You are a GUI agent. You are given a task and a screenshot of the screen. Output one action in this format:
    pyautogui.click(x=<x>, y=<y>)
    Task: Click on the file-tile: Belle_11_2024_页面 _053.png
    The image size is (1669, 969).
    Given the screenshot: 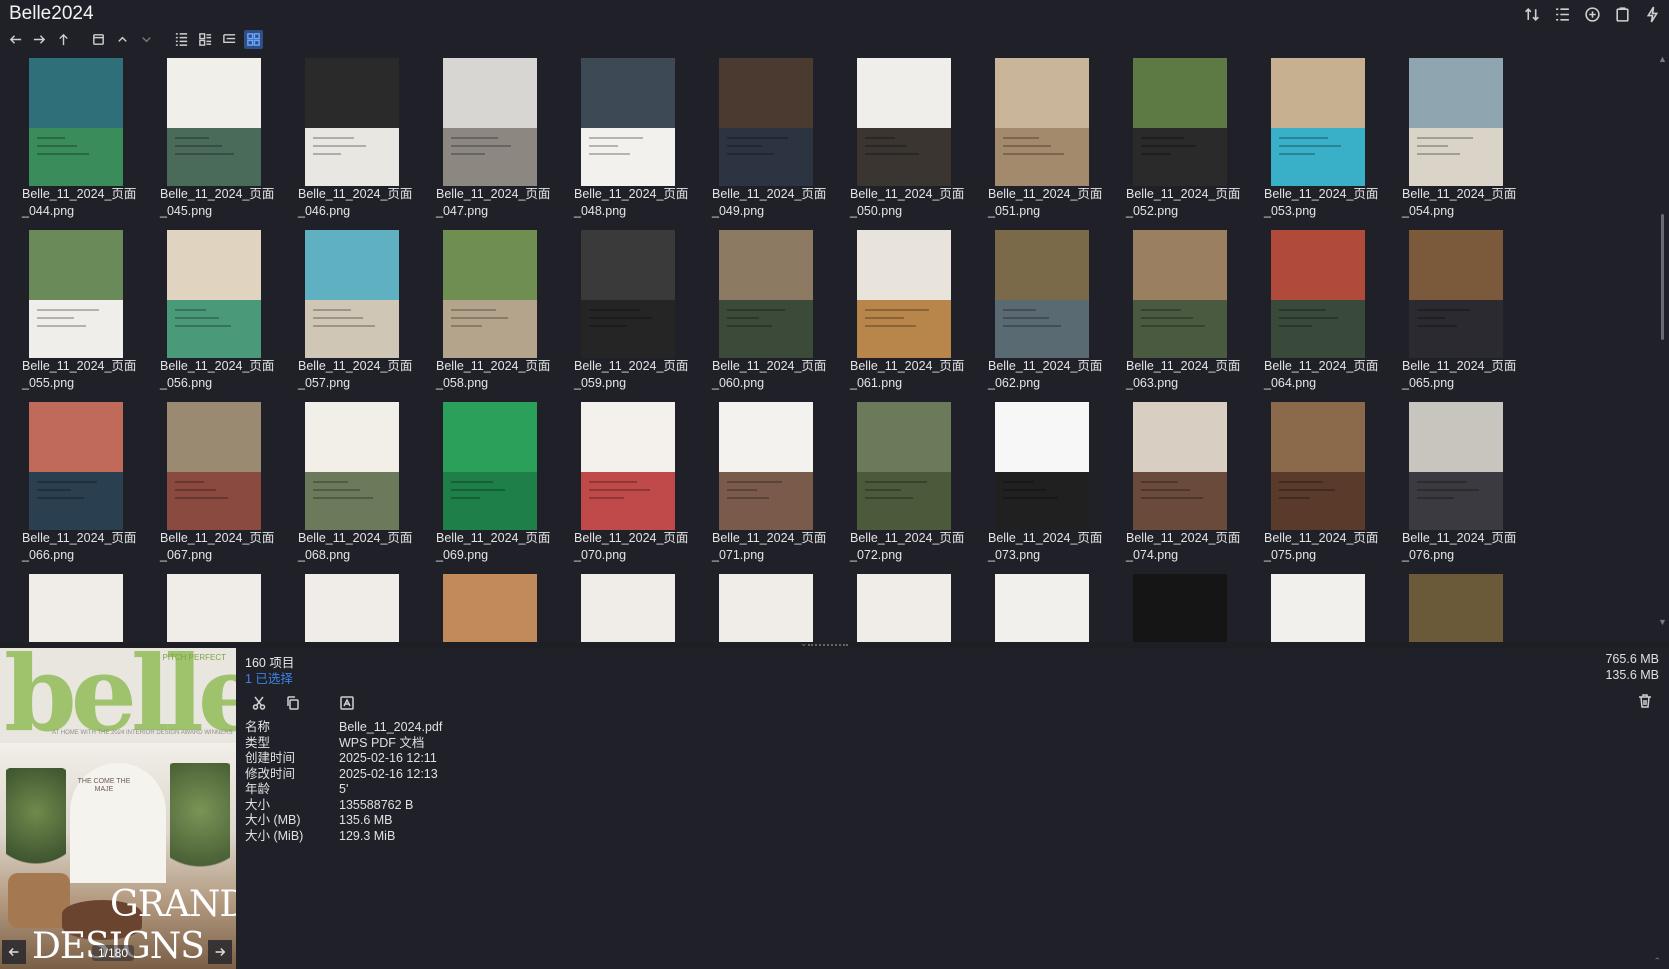 What is the action you would take?
    pyautogui.click(x=1323, y=140)
    